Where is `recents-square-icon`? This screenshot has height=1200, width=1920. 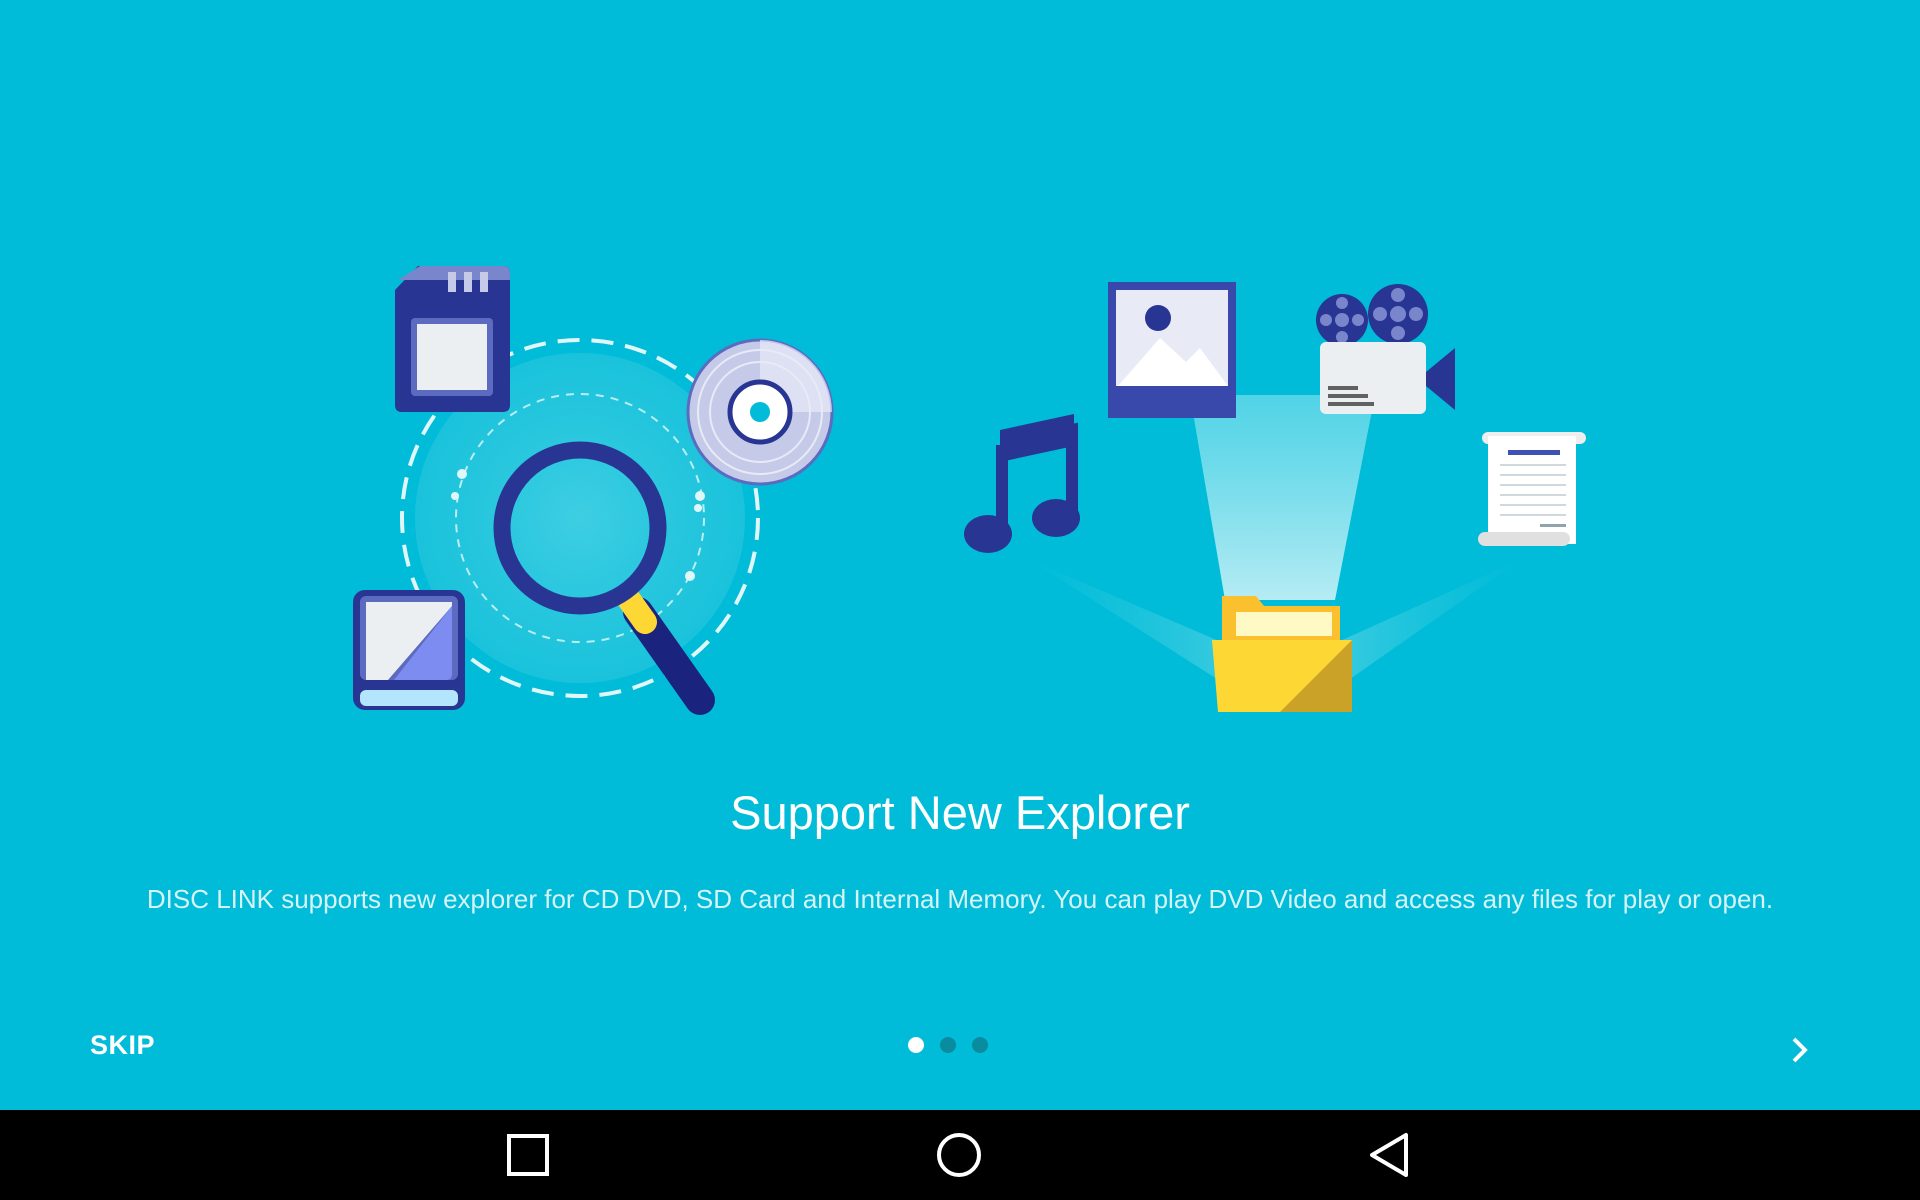 recents-square-icon is located at coordinates (528, 1155).